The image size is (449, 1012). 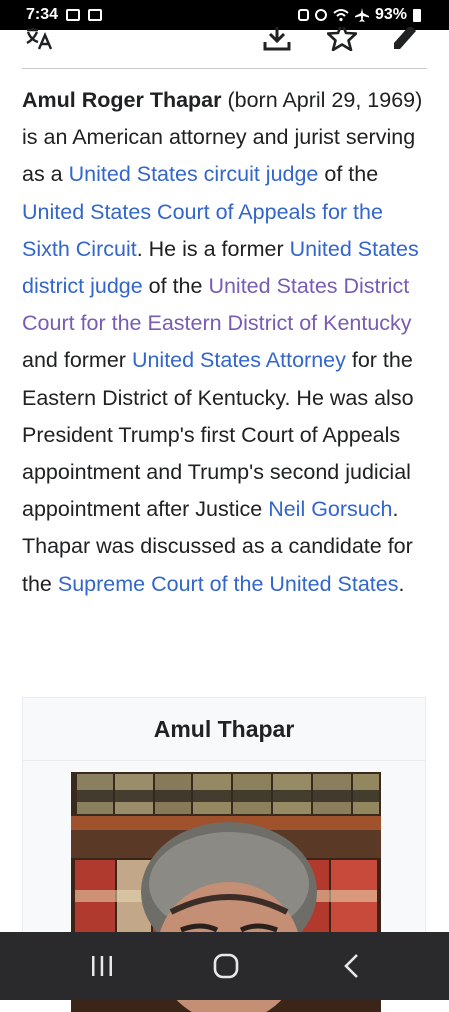 What do you see at coordinates (303, 15) in the screenshot?
I see `lock-icon` at bounding box center [303, 15].